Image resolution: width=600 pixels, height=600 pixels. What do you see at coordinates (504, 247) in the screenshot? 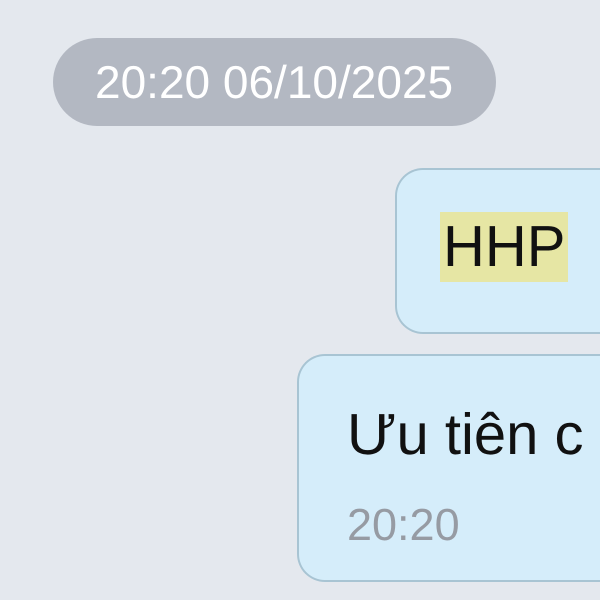
I see `message-text: HHP` at bounding box center [504, 247].